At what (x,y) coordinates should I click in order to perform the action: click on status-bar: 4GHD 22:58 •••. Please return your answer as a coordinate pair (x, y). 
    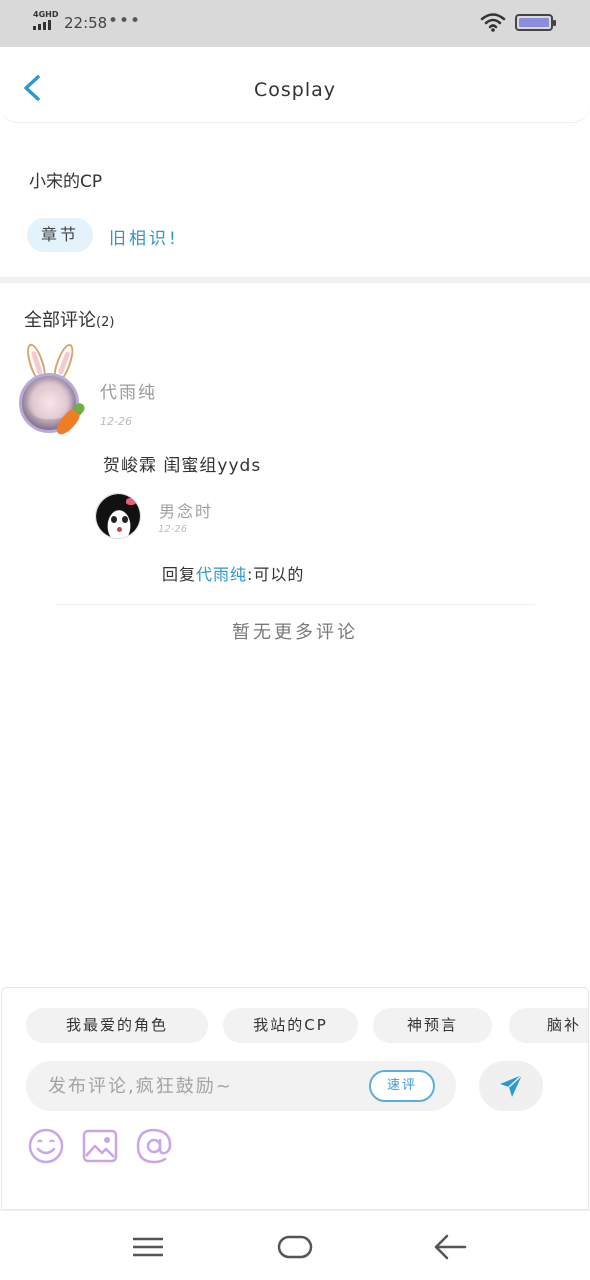
    Looking at the image, I should click on (295, 23).